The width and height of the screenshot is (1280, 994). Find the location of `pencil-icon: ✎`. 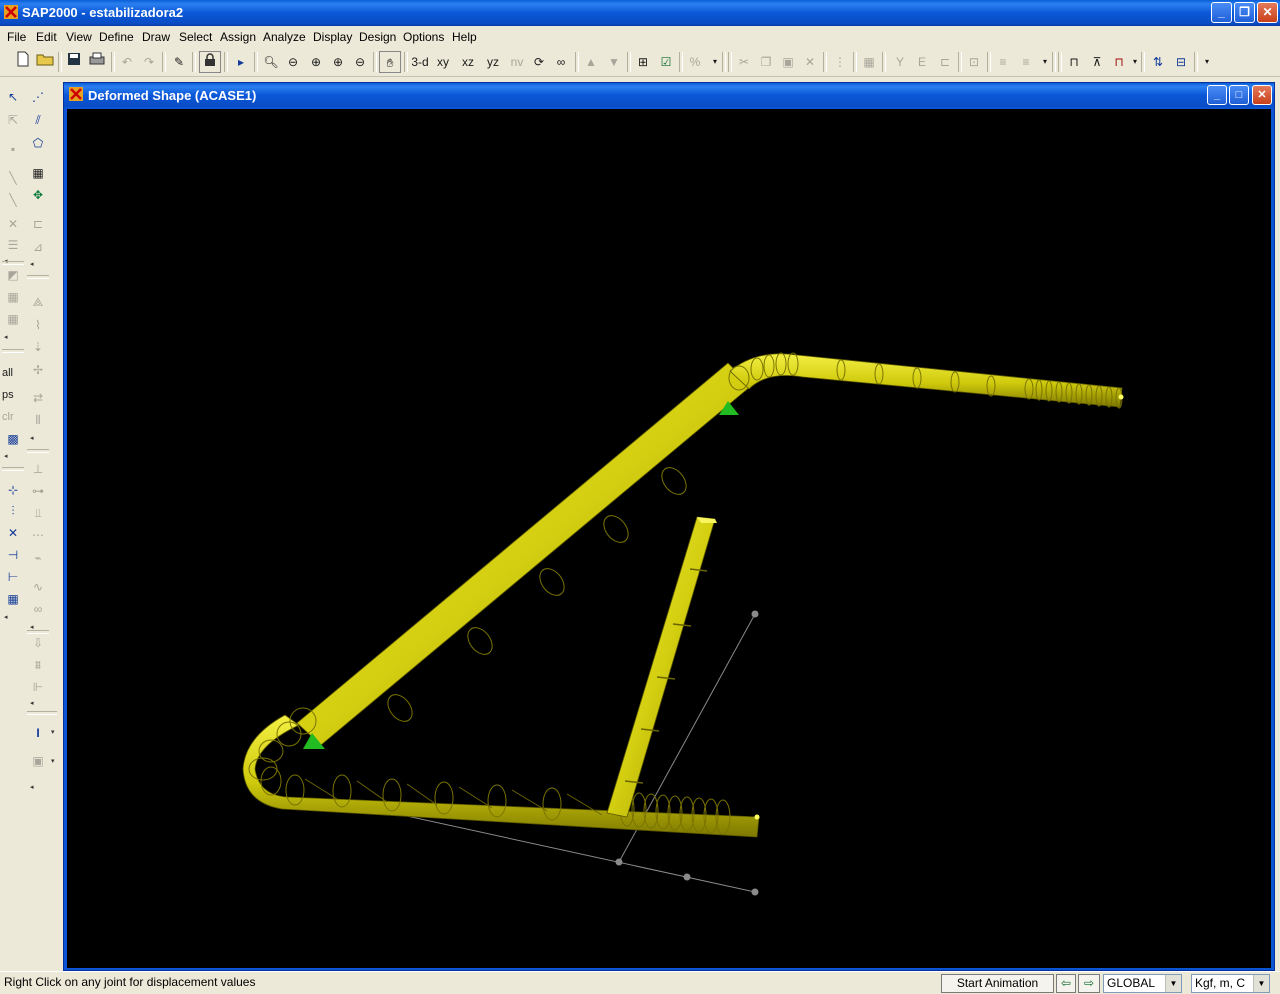

pencil-icon: ✎ is located at coordinates (179, 62).